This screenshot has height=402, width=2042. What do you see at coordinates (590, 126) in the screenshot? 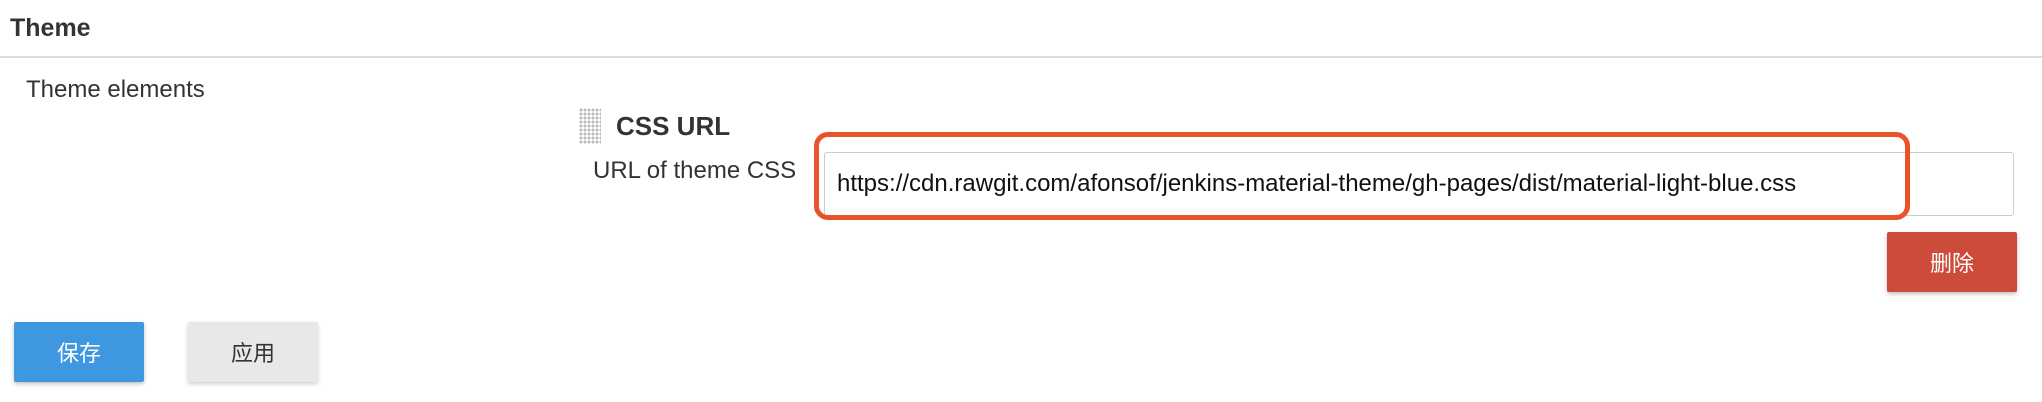
I see `drag-handle-icon` at bounding box center [590, 126].